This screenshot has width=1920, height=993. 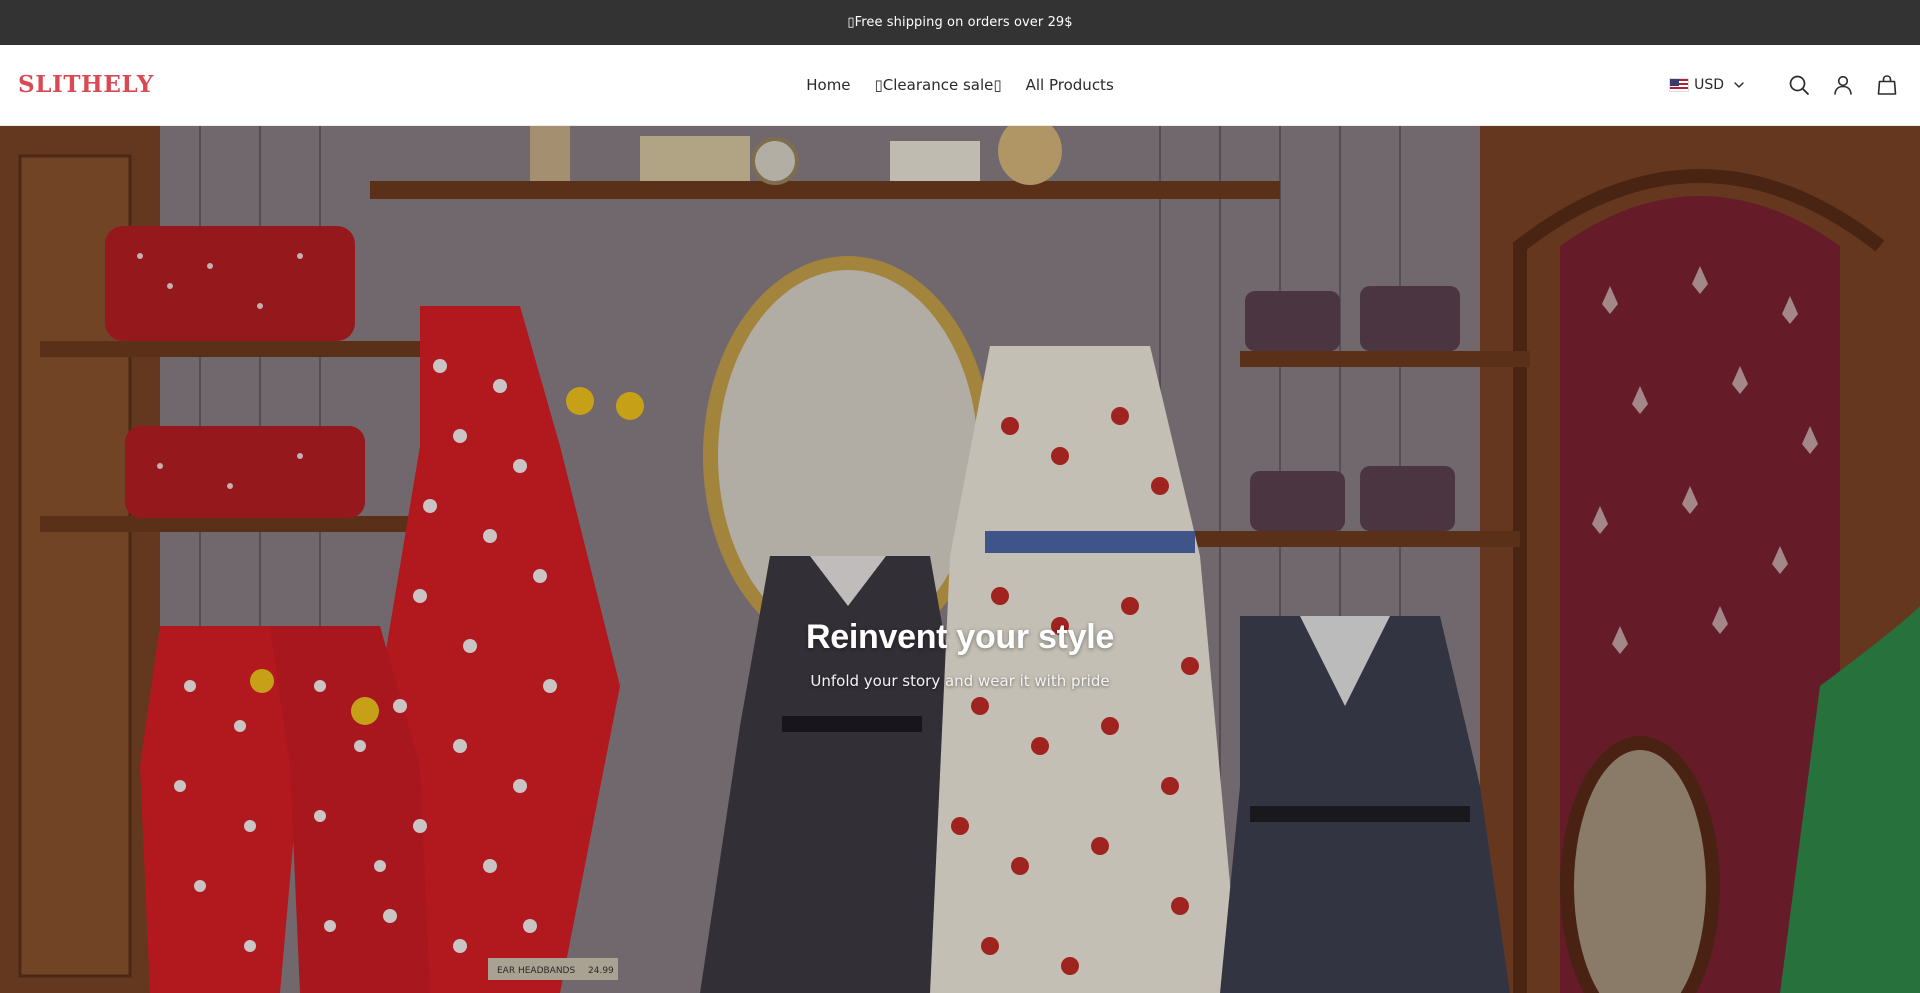 I want to click on announcement-bar: ▯Free shipping on orders over 29$, so click(x=960, y=22).